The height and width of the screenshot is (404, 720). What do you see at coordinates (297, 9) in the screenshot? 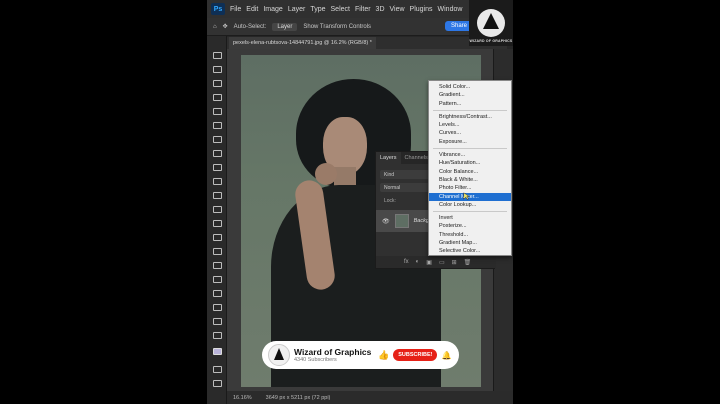
I see `menu-layer: Layer` at bounding box center [297, 9].